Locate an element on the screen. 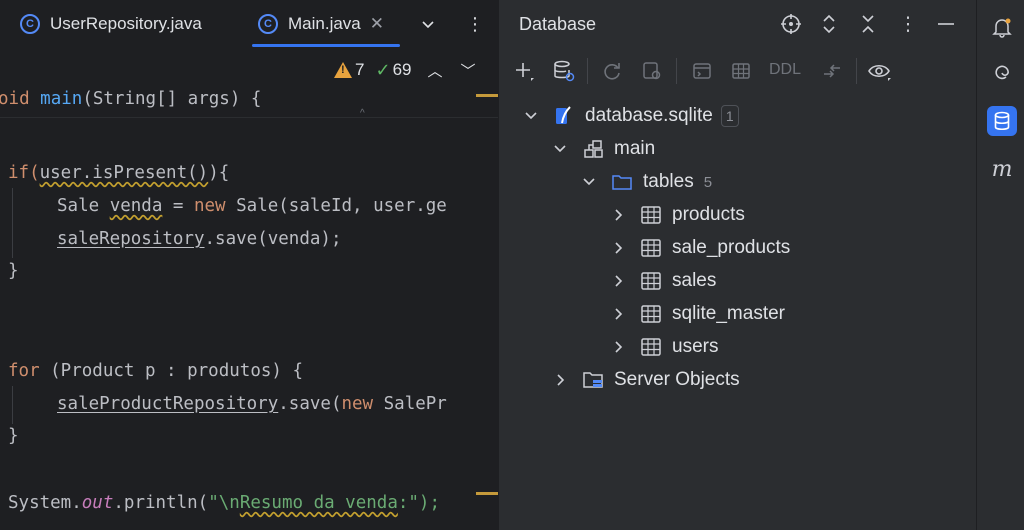 This screenshot has width=1024, height=530. tree-label: tables is located at coordinates (668, 181).